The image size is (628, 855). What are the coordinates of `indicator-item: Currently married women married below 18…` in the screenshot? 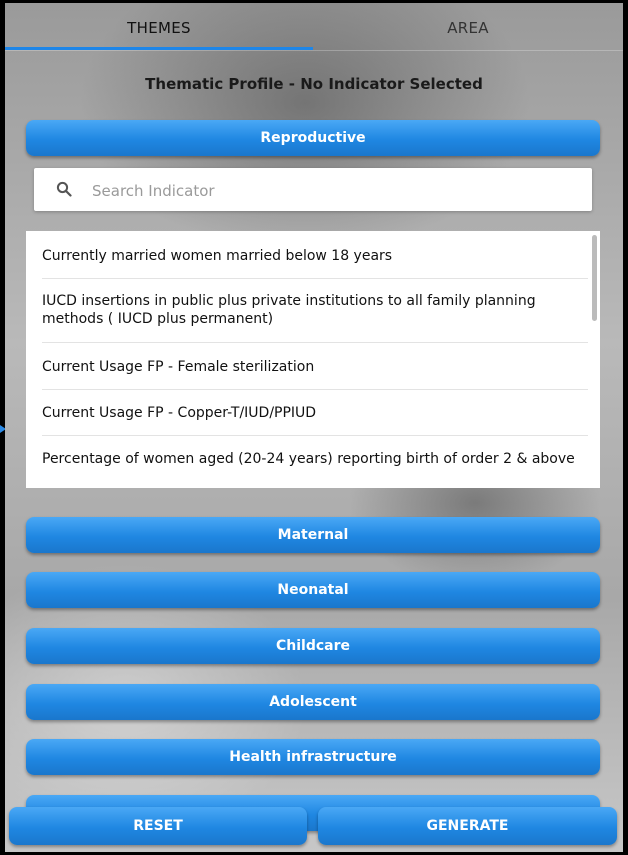 It's located at (312, 256).